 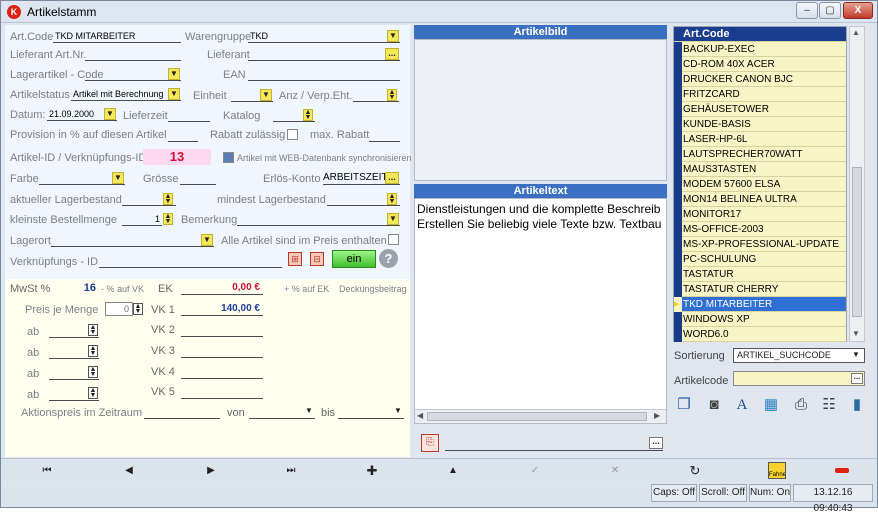 I want to click on text-format-icon: A, so click(x=742, y=405).